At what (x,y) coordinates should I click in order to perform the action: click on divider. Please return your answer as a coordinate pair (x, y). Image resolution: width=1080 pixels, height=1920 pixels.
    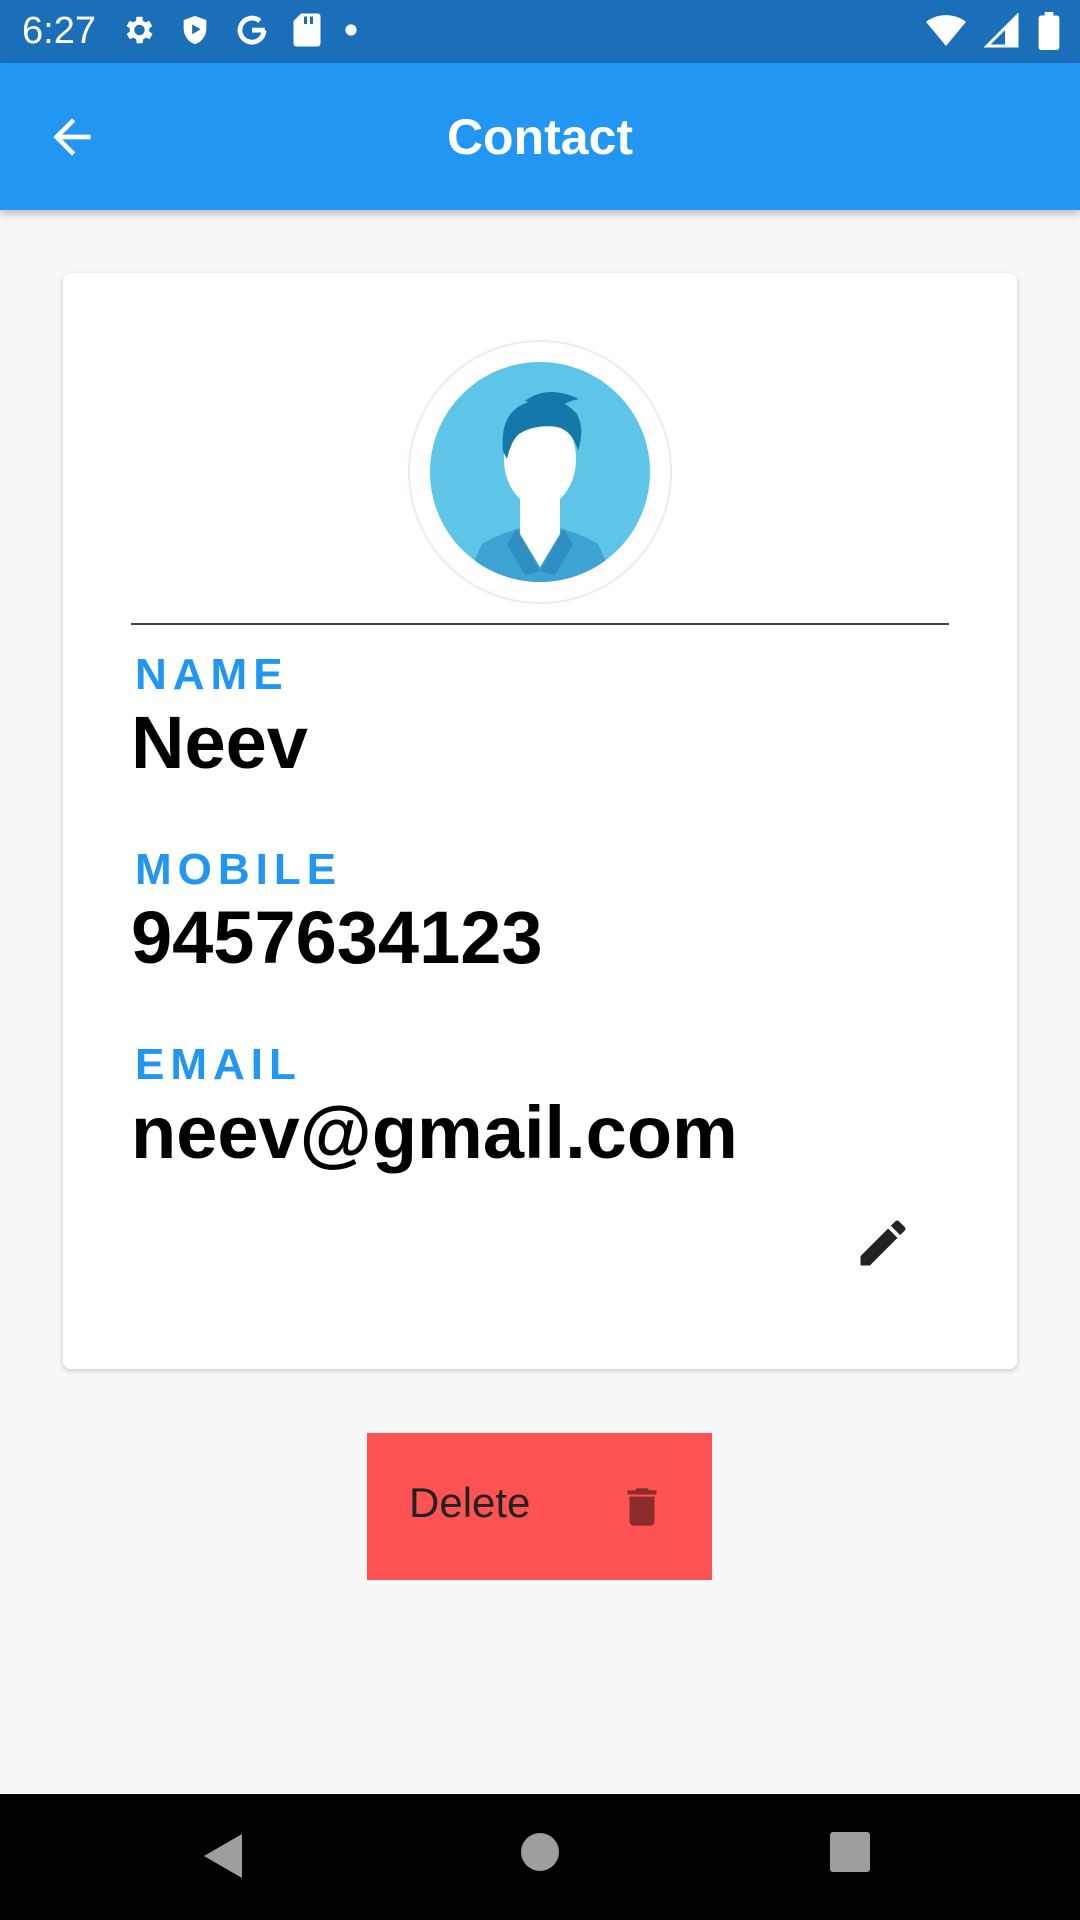
    Looking at the image, I should click on (540, 624).